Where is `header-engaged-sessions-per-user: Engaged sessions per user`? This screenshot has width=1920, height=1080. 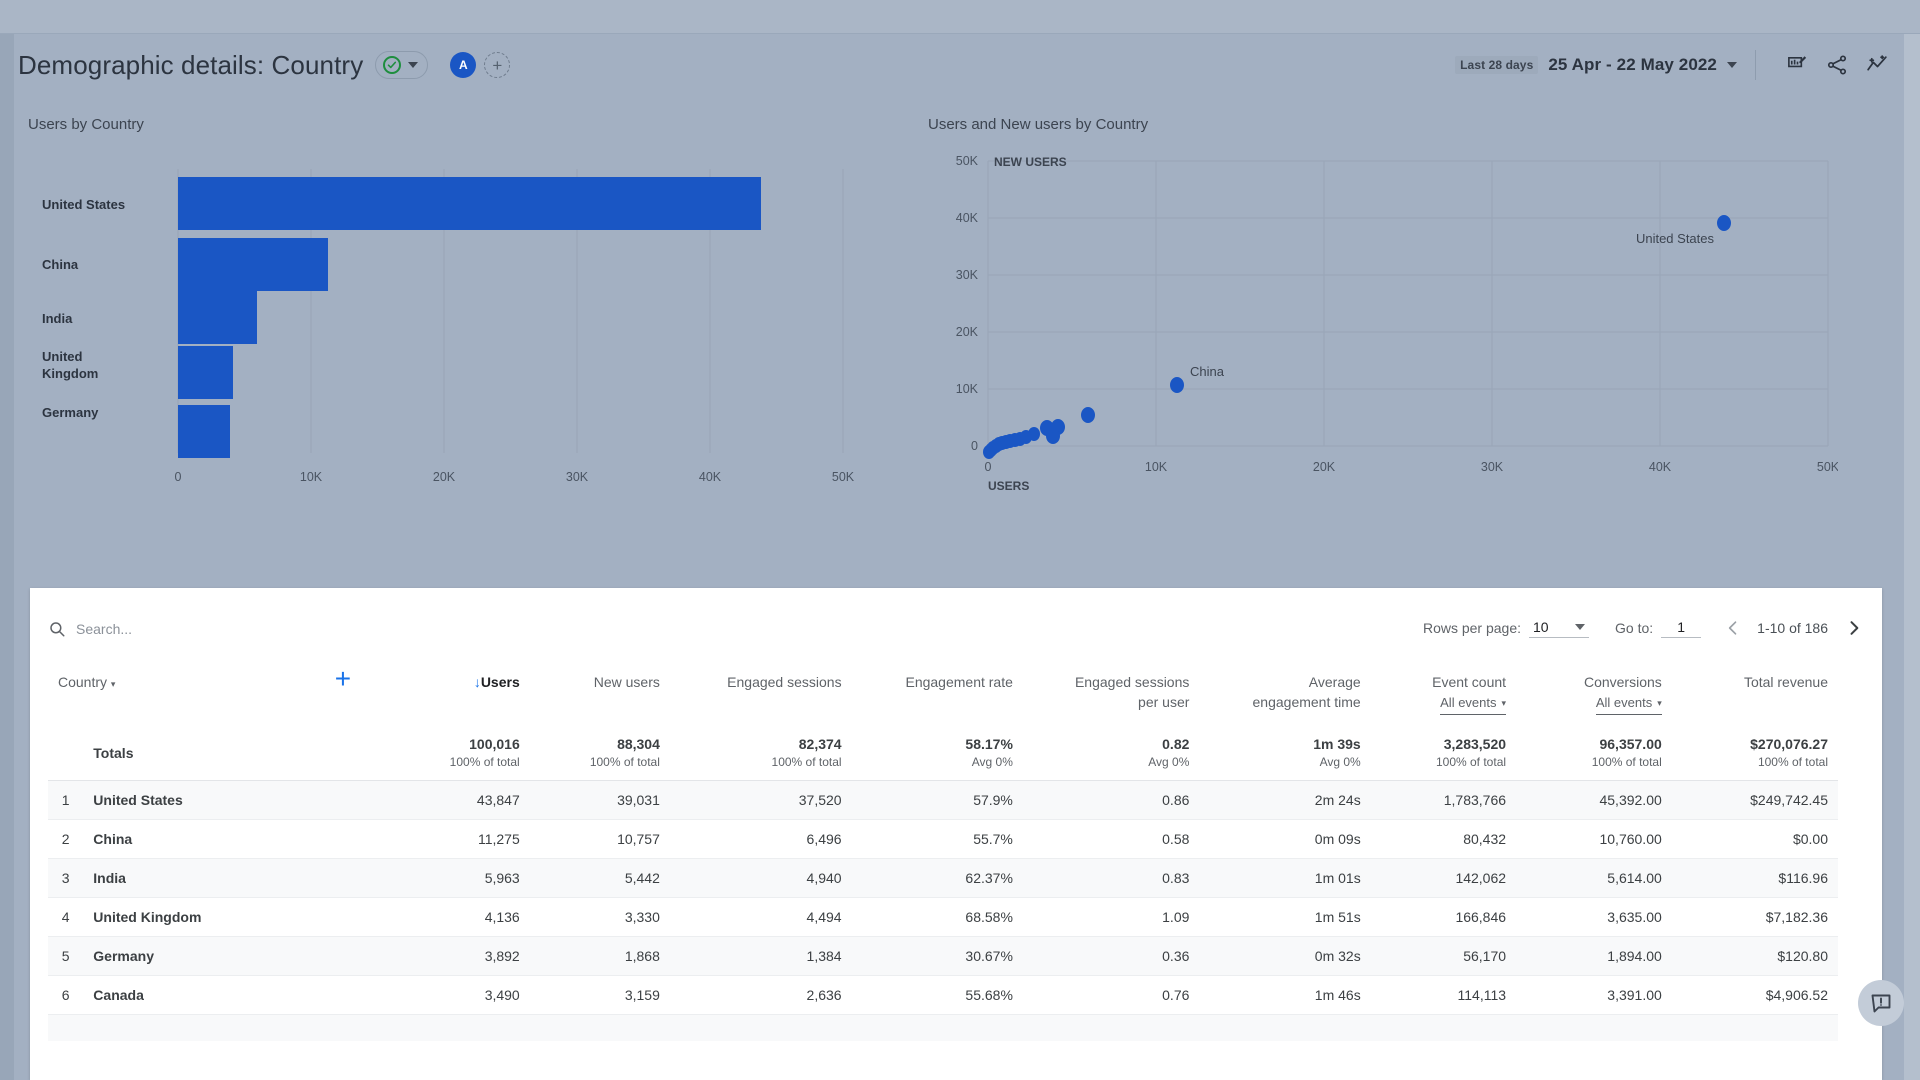
header-engaged-sessions-per-user: Engaged sessions per user is located at coordinates (1111, 692).